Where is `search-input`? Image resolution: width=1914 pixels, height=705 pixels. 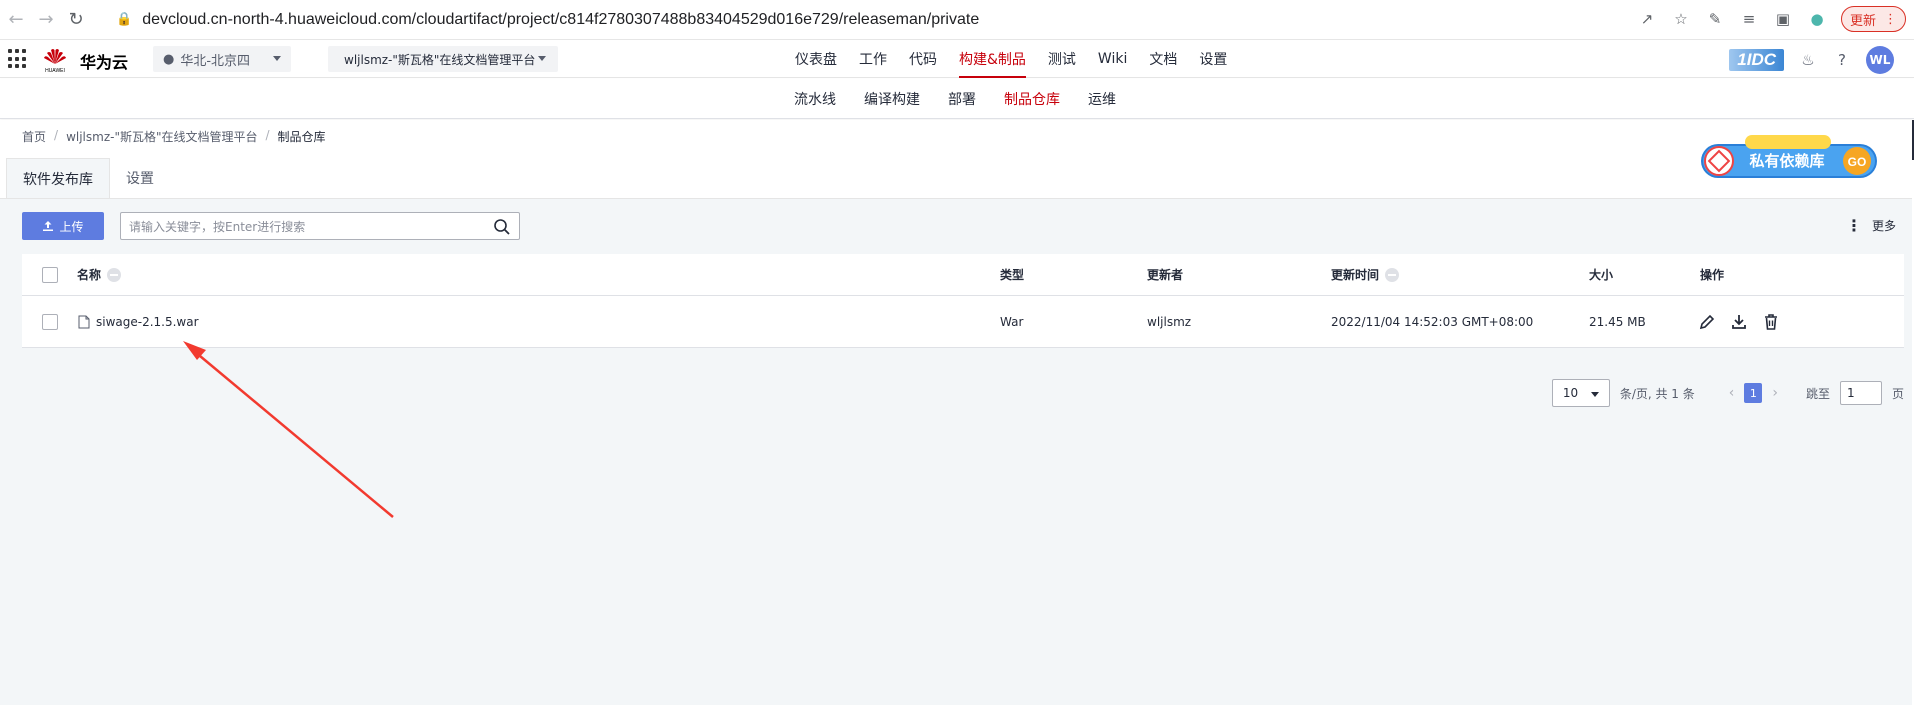
search-input is located at coordinates (304, 227).